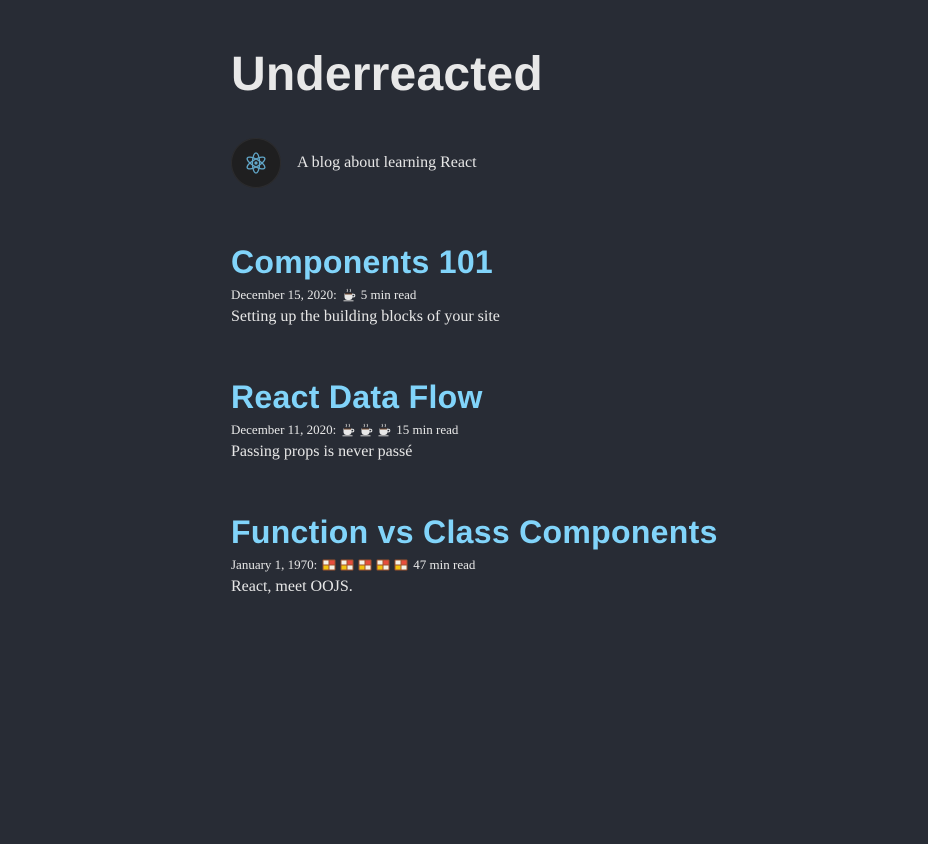  I want to click on post-title-link: Function vs Class Components, so click(474, 532).